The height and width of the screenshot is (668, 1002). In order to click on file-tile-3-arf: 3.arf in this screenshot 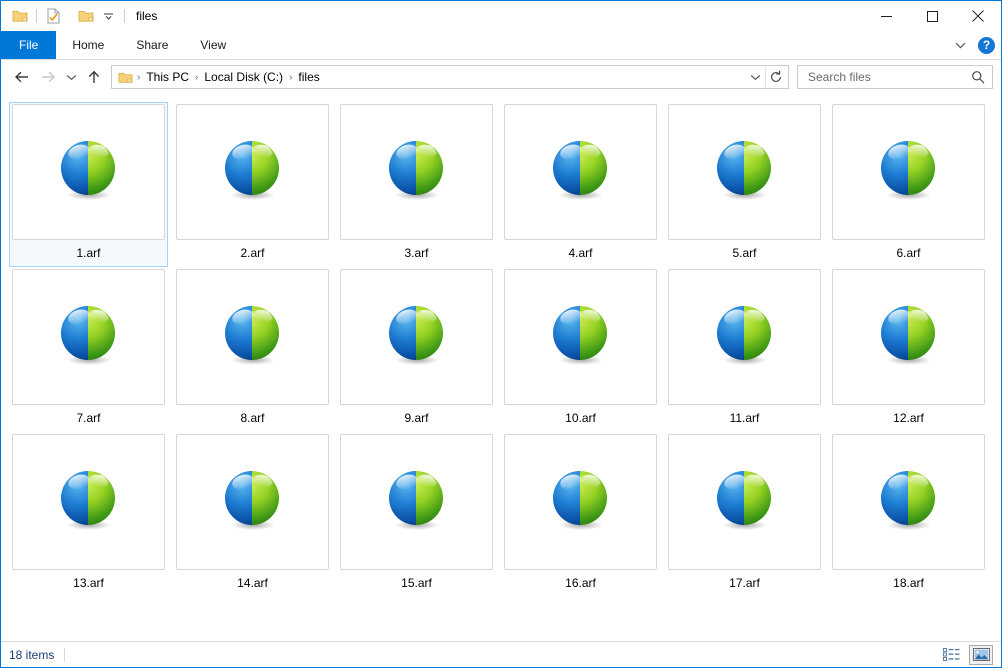, I will do `click(416, 184)`.